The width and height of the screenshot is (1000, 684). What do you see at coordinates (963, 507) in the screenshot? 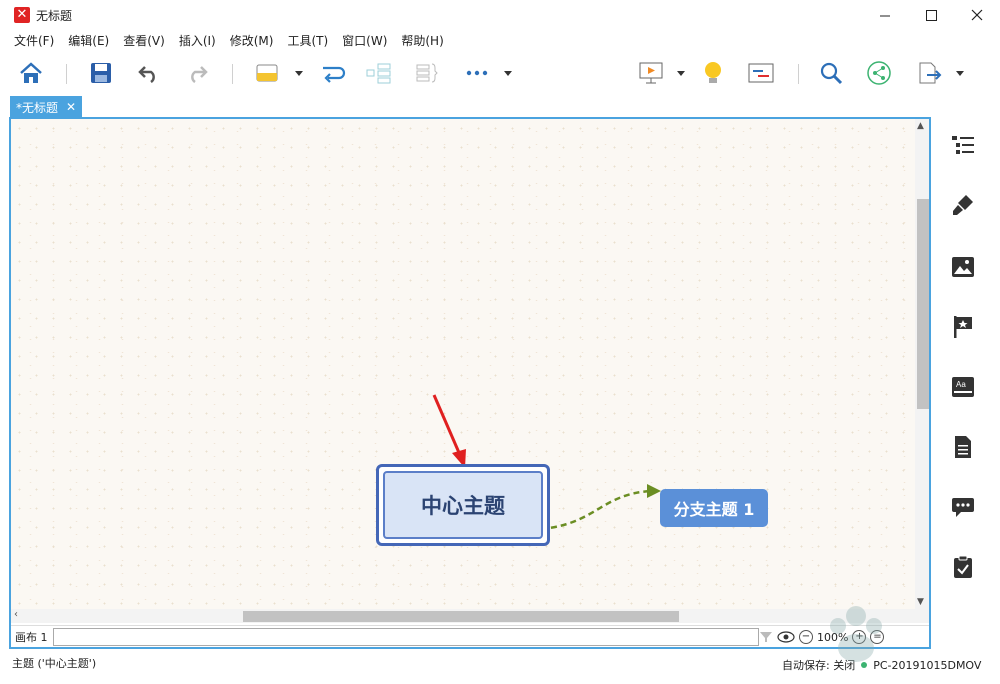
I see `comments-icon` at bounding box center [963, 507].